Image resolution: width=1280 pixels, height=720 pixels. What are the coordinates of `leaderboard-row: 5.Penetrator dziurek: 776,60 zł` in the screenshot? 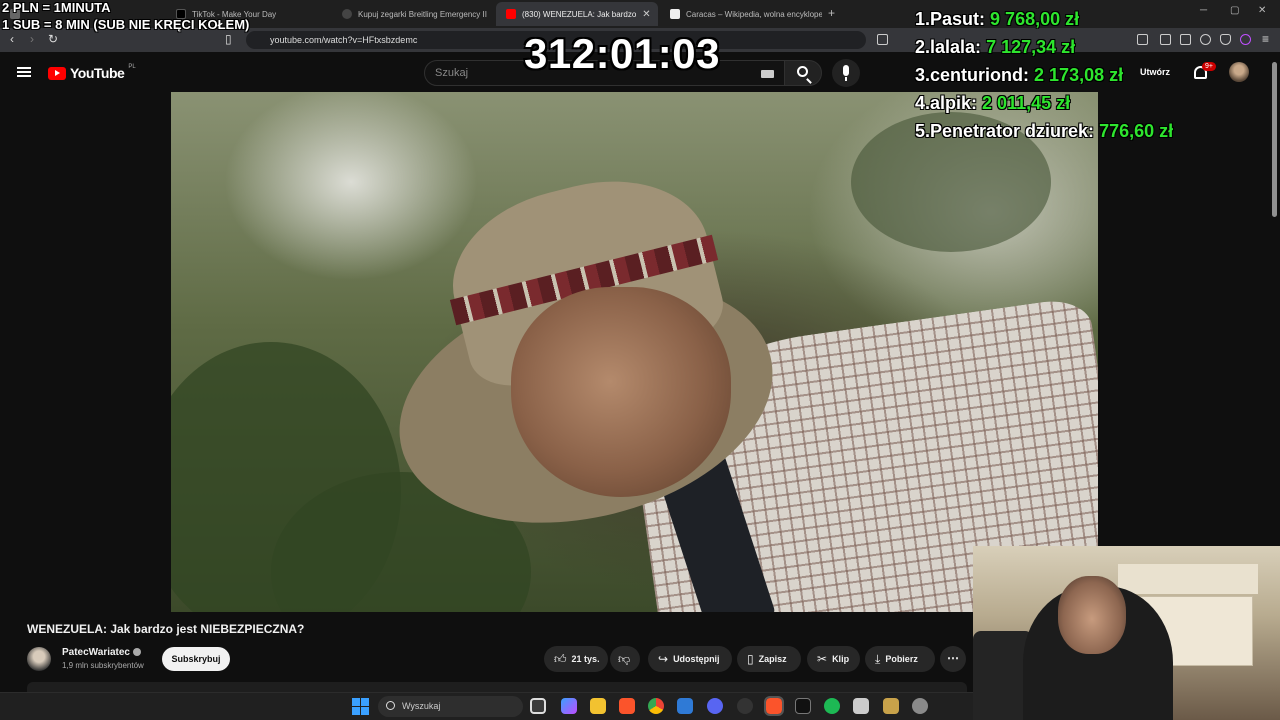 It's located at (1044, 131).